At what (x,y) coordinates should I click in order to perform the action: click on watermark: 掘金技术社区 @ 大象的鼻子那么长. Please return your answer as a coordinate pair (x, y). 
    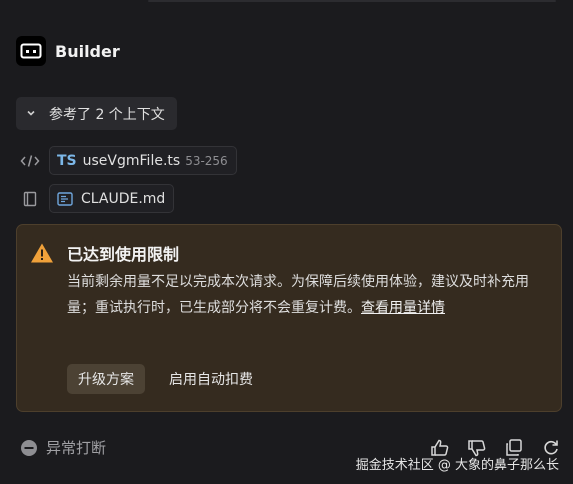
    Looking at the image, I should click on (457, 465).